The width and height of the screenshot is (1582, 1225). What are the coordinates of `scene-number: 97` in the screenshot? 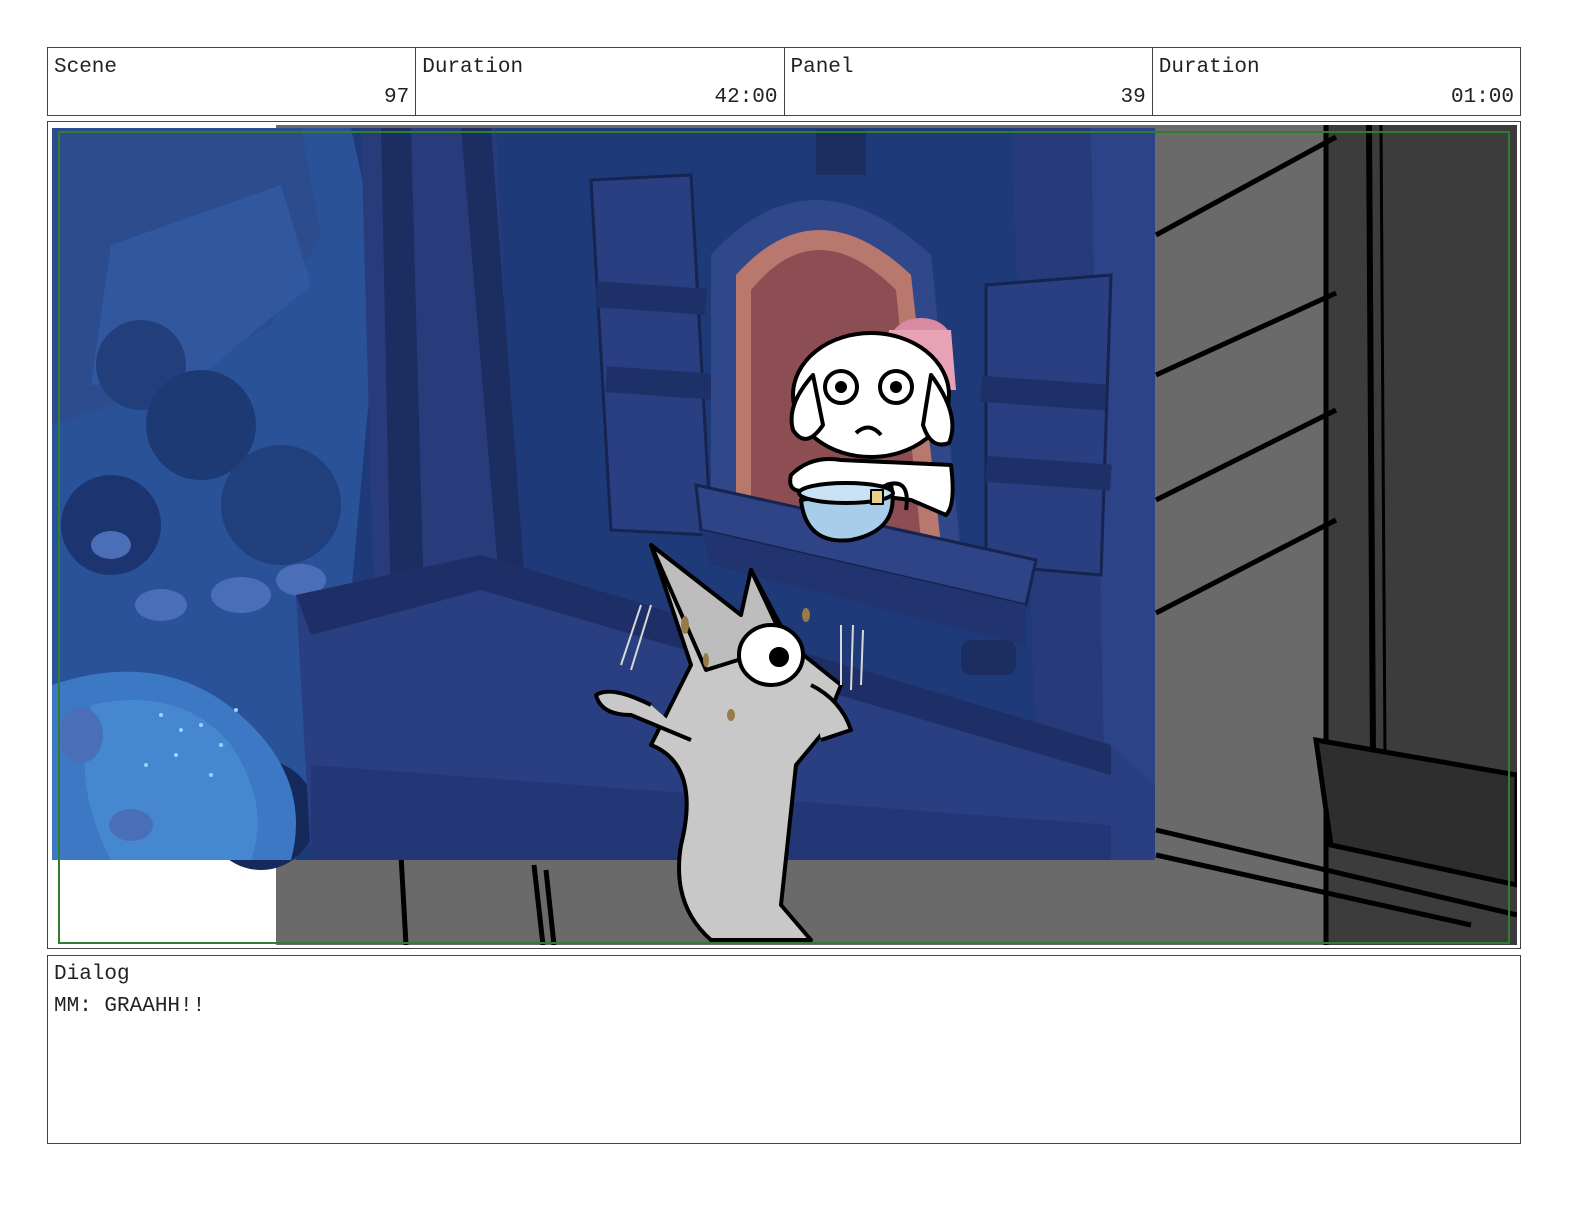 It's located at (397, 97).